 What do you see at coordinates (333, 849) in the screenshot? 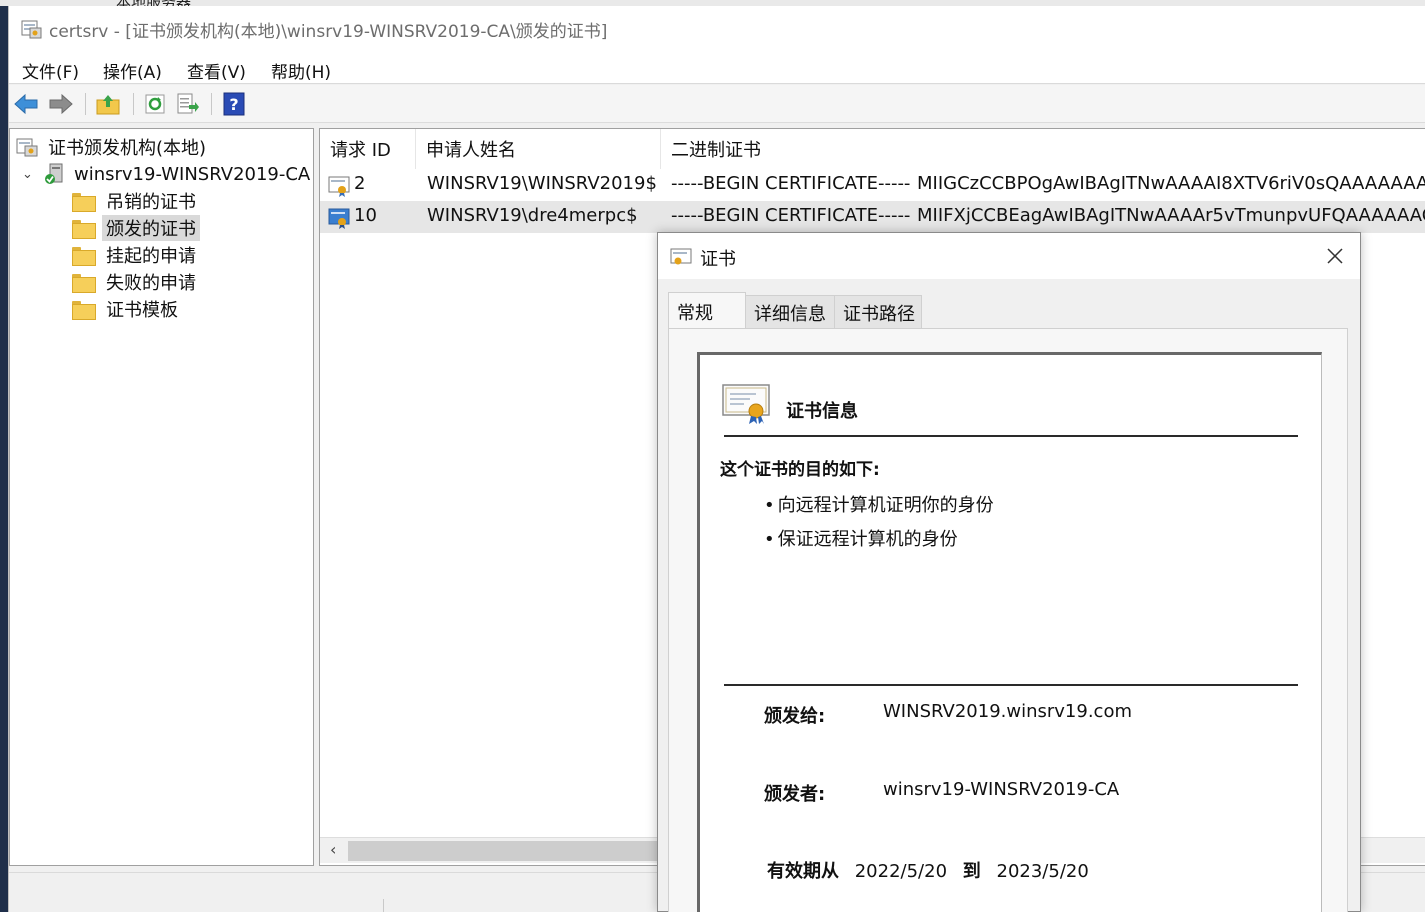
I see `scroll-left-icon: ‹` at bounding box center [333, 849].